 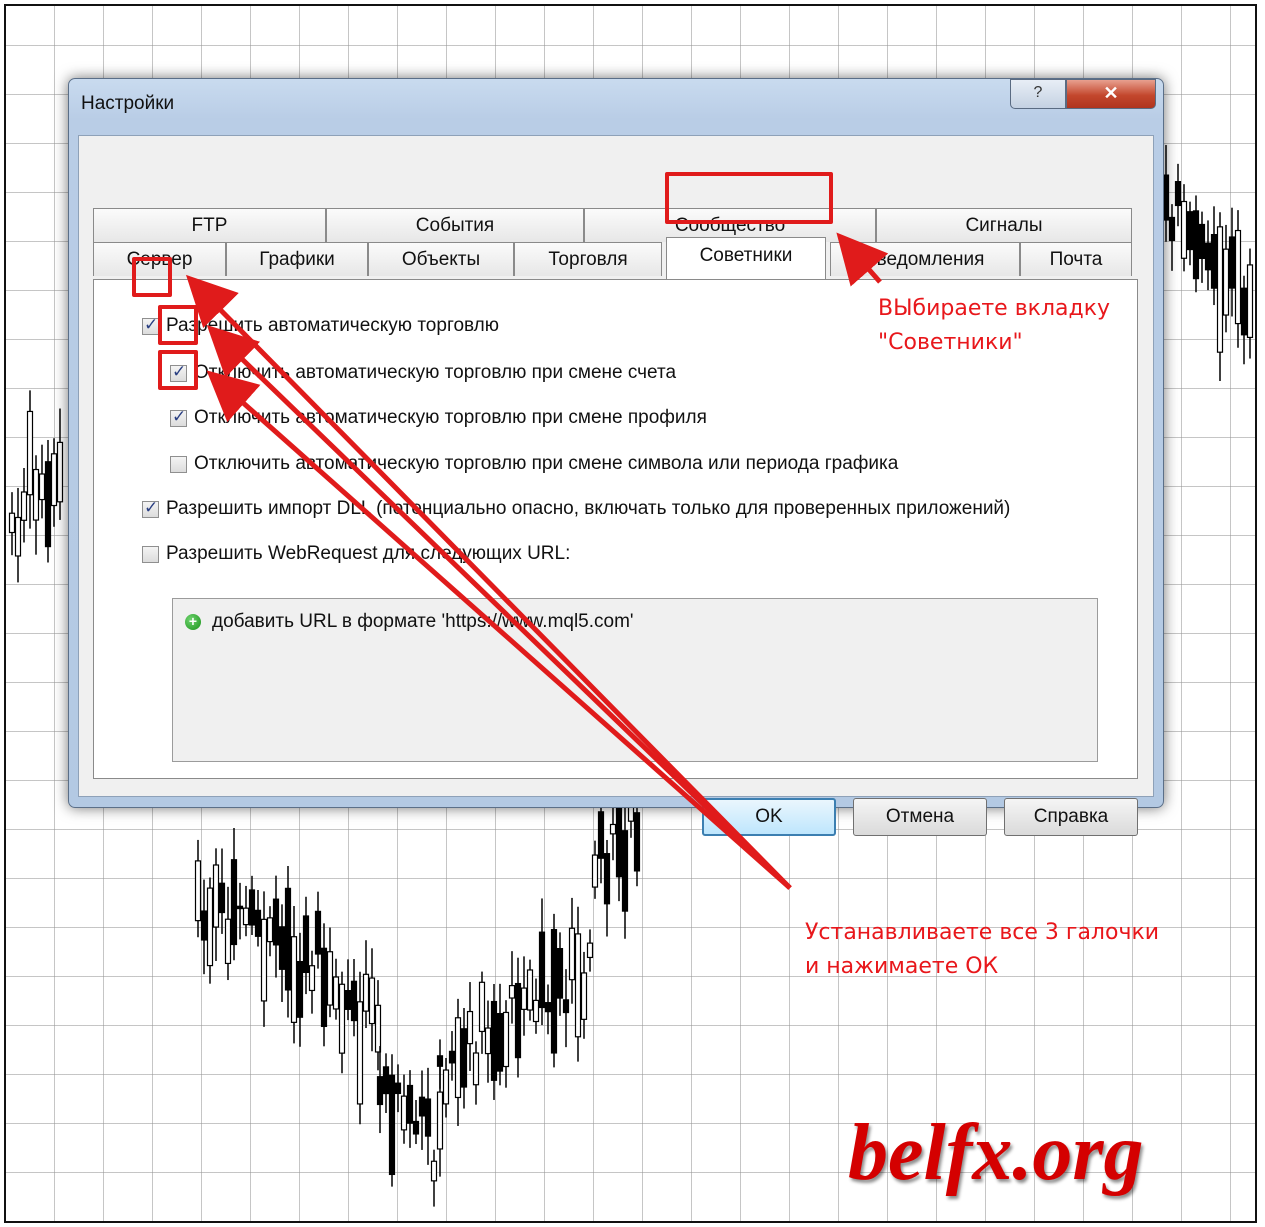 I want to click on tab-ftp: FTP, so click(x=209, y=225).